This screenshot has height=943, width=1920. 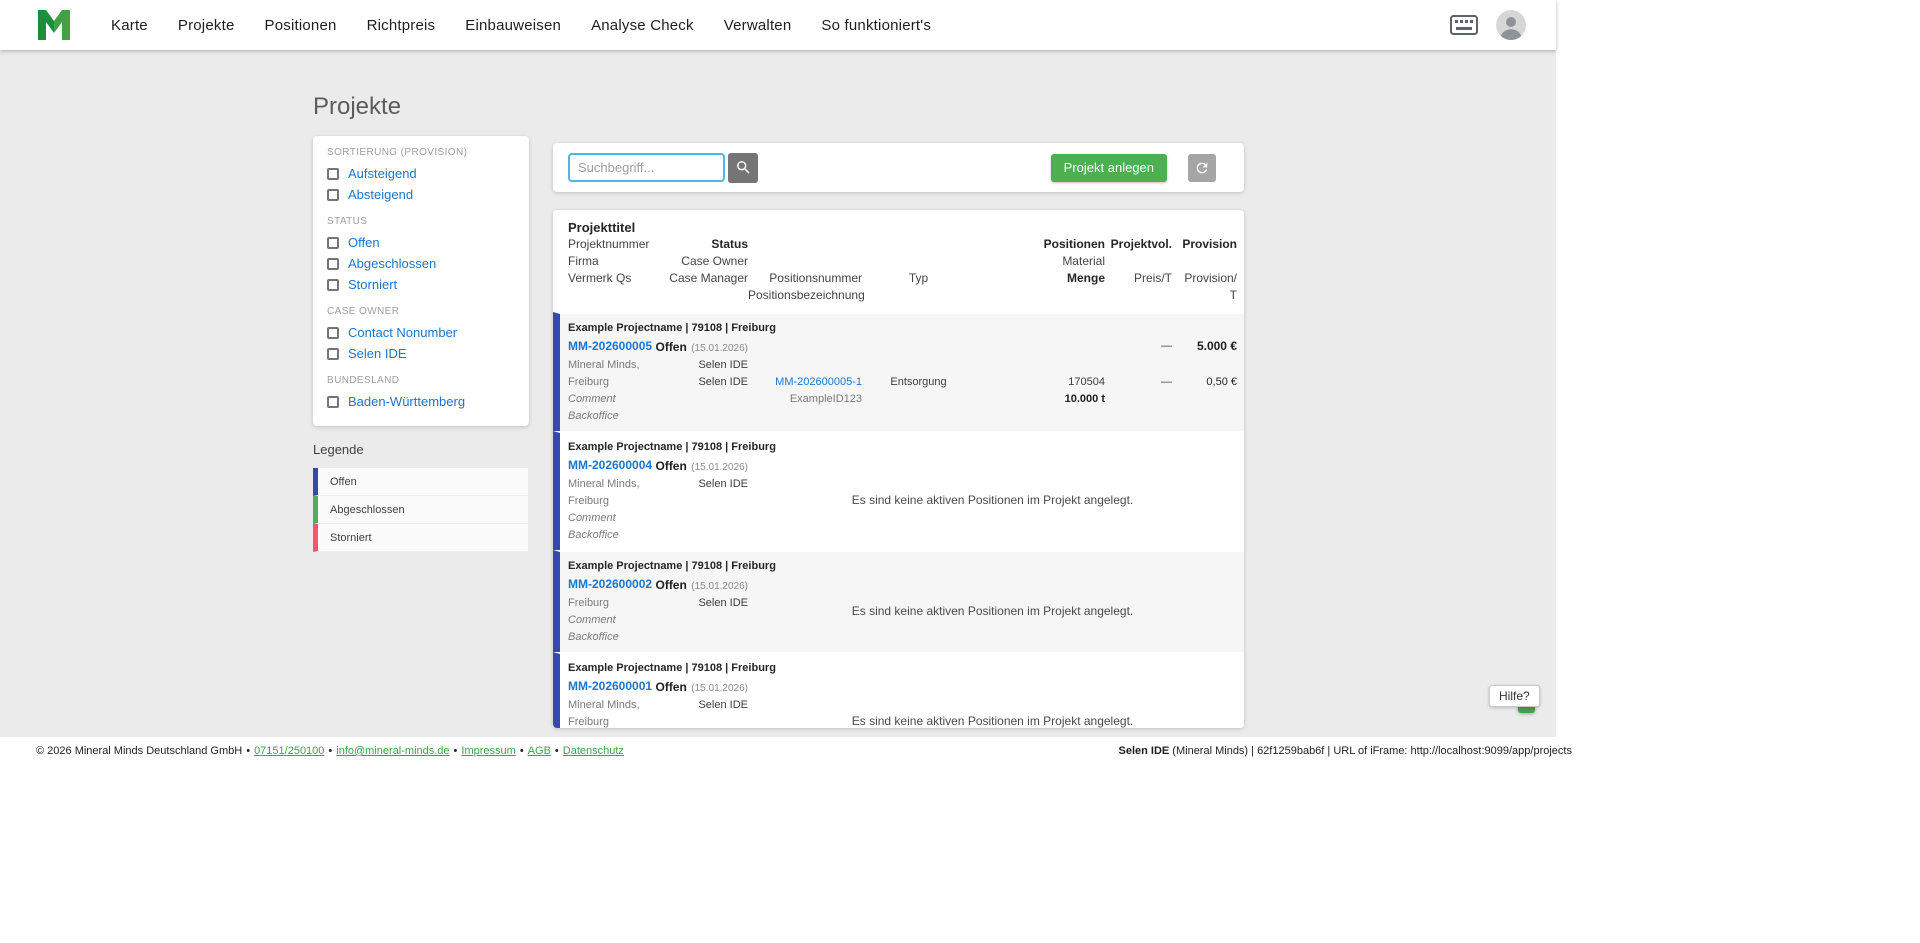 I want to click on footer-email-link: info@mineral-minds.de, so click(x=392, y=751).